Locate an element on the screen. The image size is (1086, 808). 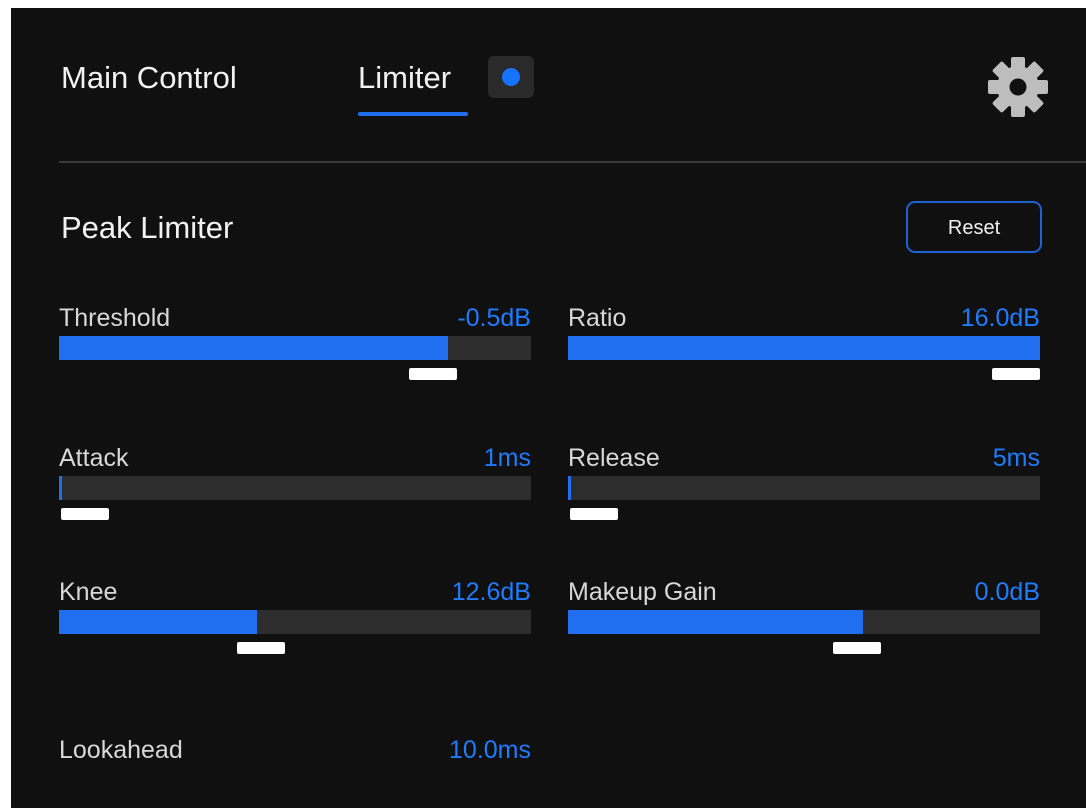
limiter-enable-toggle is located at coordinates (511, 77).